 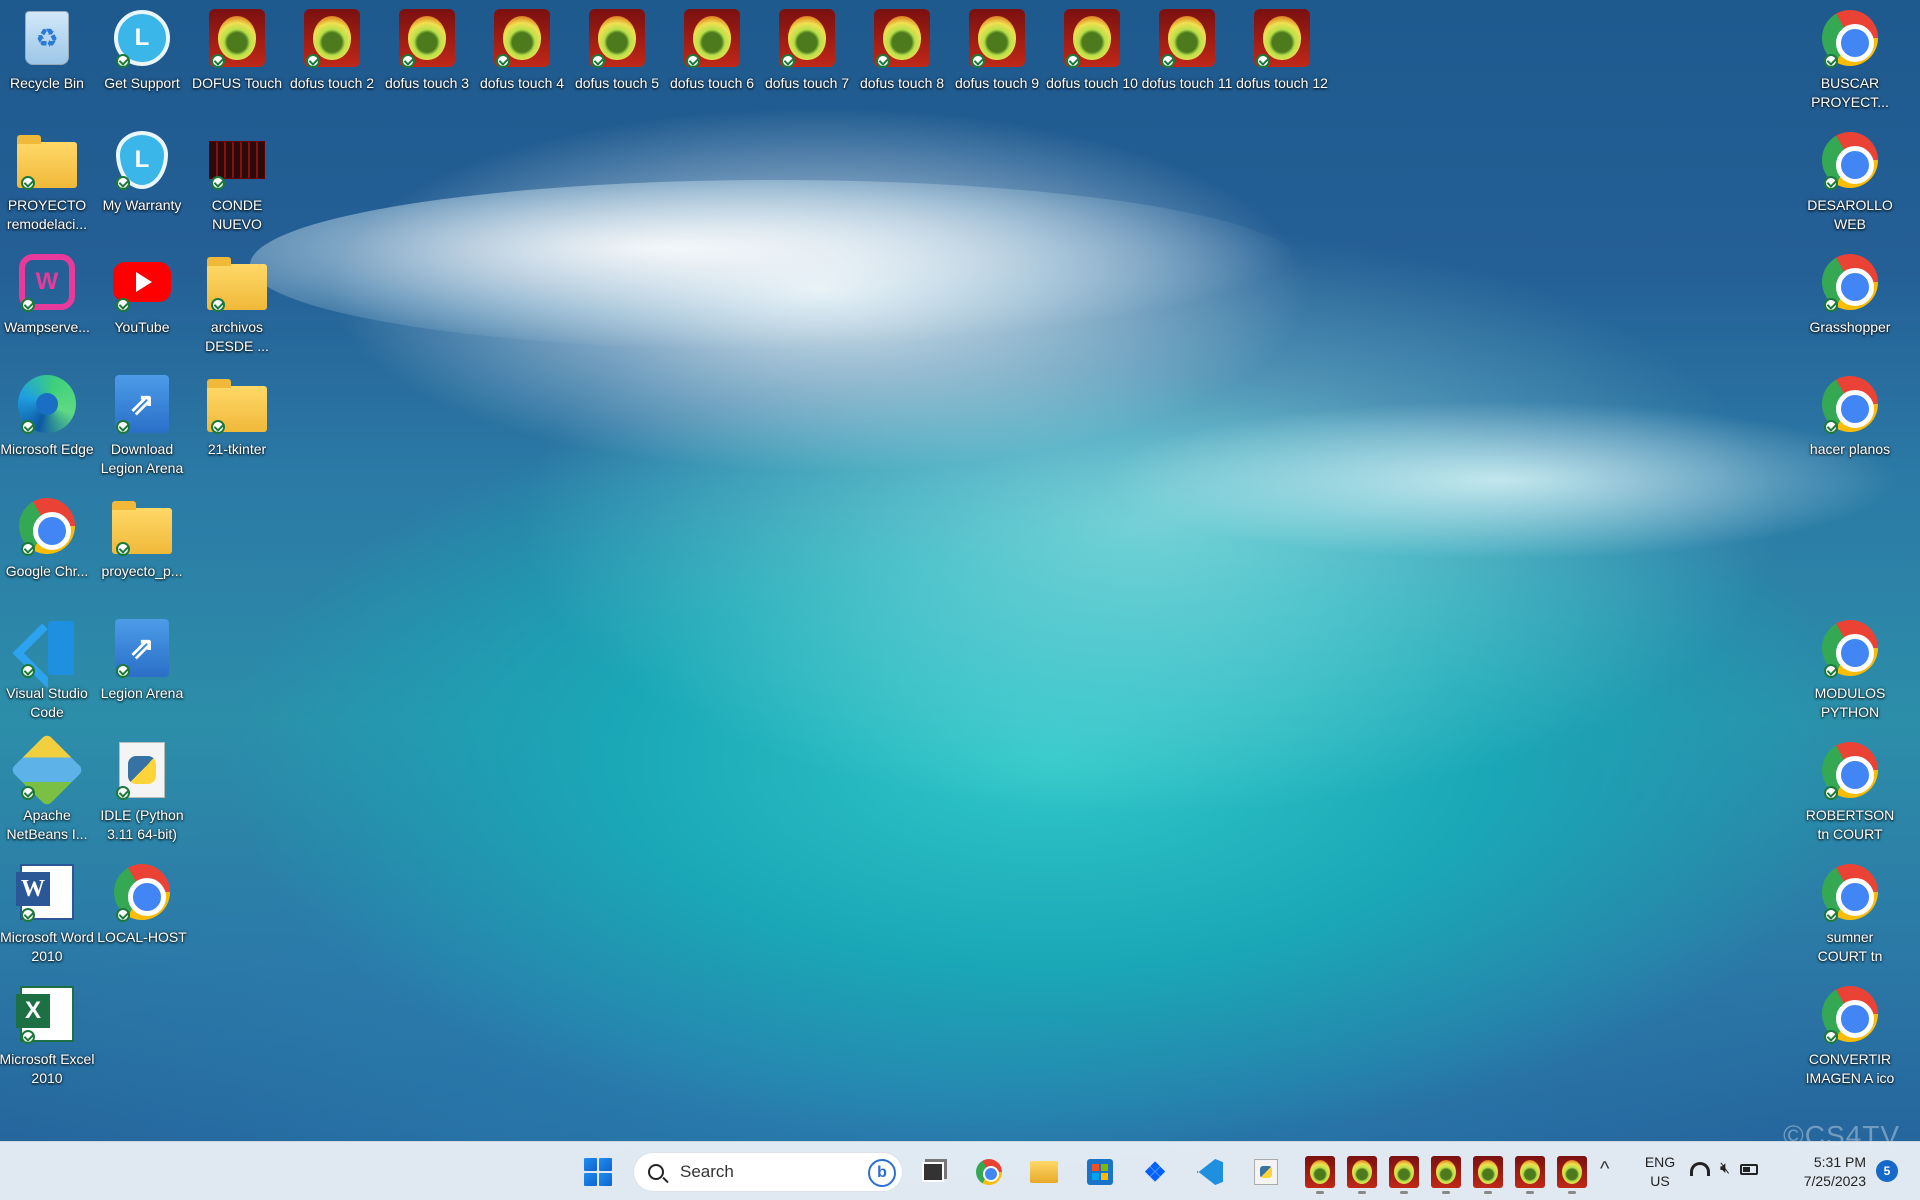 What do you see at coordinates (142, 303) in the screenshot?
I see `desktop-icon: YouTube` at bounding box center [142, 303].